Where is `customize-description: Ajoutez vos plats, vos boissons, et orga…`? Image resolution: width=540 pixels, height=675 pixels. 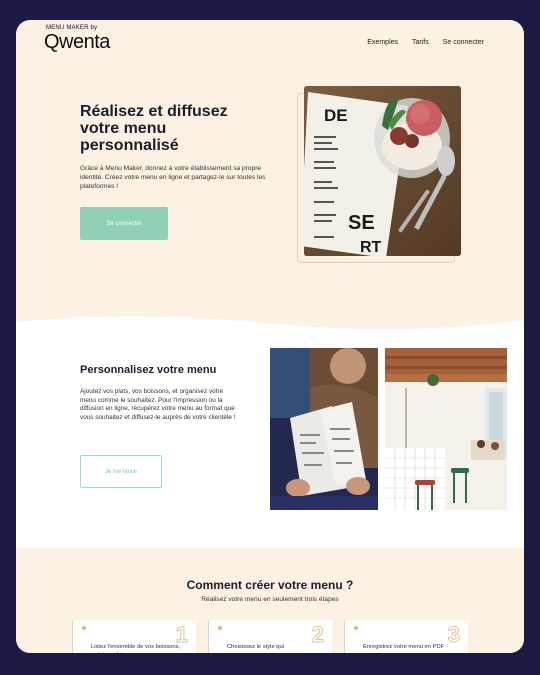 customize-description: Ajoutez vos plats, vos boissons, et orga… is located at coordinates (158, 404).